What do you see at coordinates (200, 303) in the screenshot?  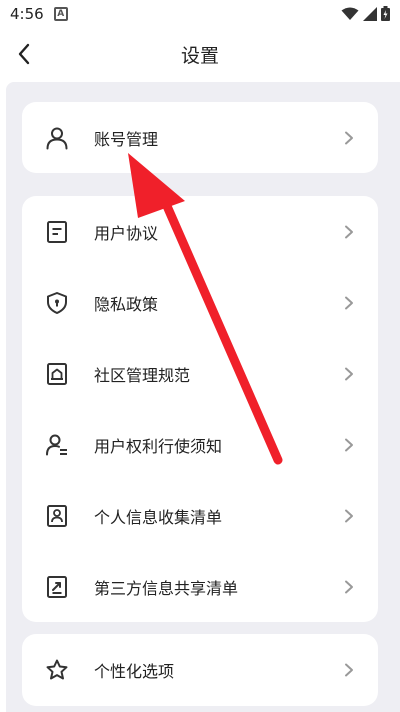 I see `row-privacy-policy: 隐私政策` at bounding box center [200, 303].